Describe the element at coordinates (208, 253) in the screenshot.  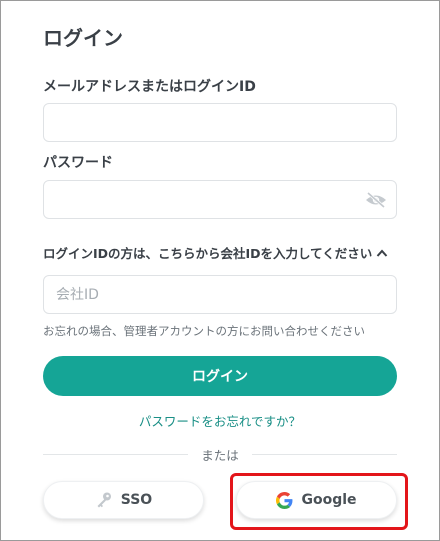
I see `company-id-toggle-label: ログインIDの方は、こちらから会社IDを入力してください` at that location.